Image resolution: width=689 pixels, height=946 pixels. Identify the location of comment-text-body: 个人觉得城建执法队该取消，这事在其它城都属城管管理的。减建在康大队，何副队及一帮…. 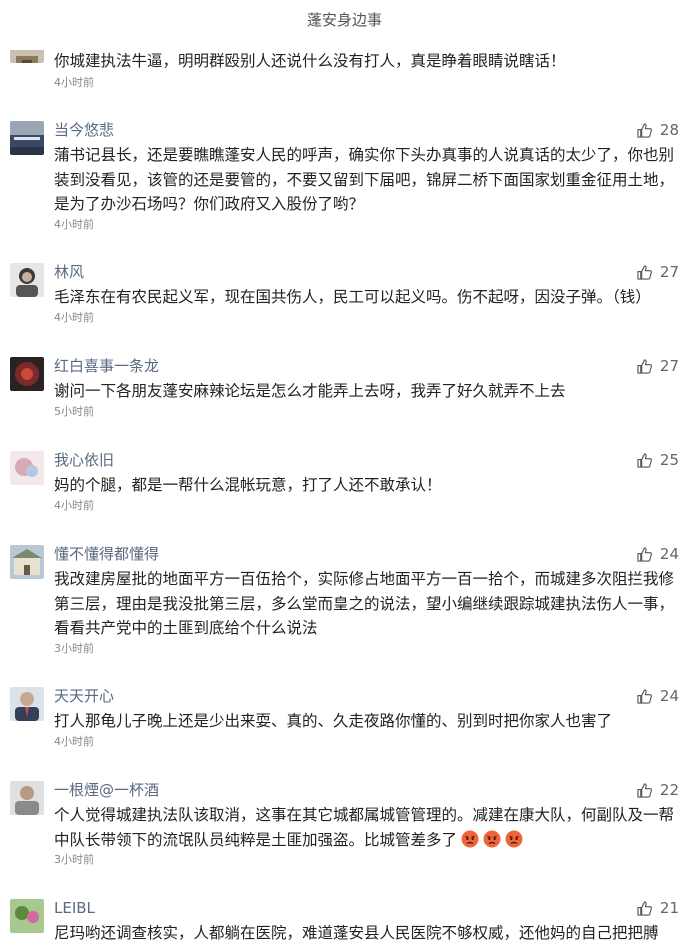
(364, 827).